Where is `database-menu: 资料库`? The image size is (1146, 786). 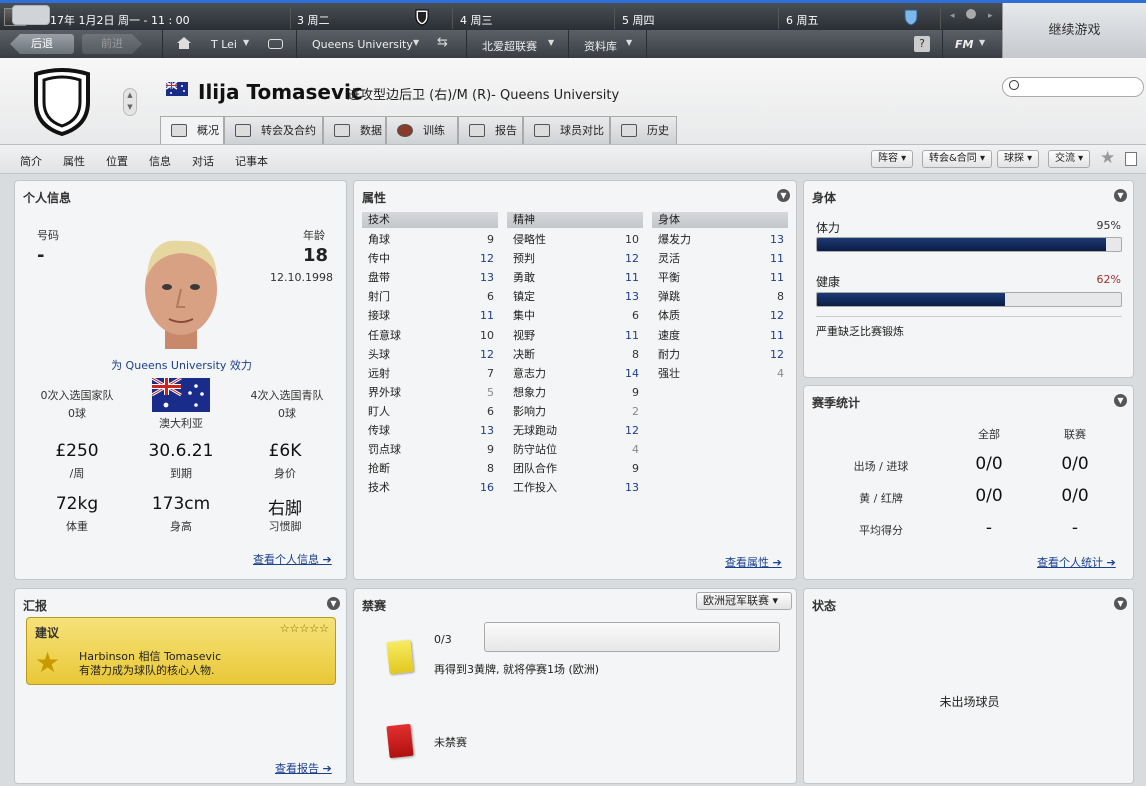
database-menu: 资料库 is located at coordinates (600, 46).